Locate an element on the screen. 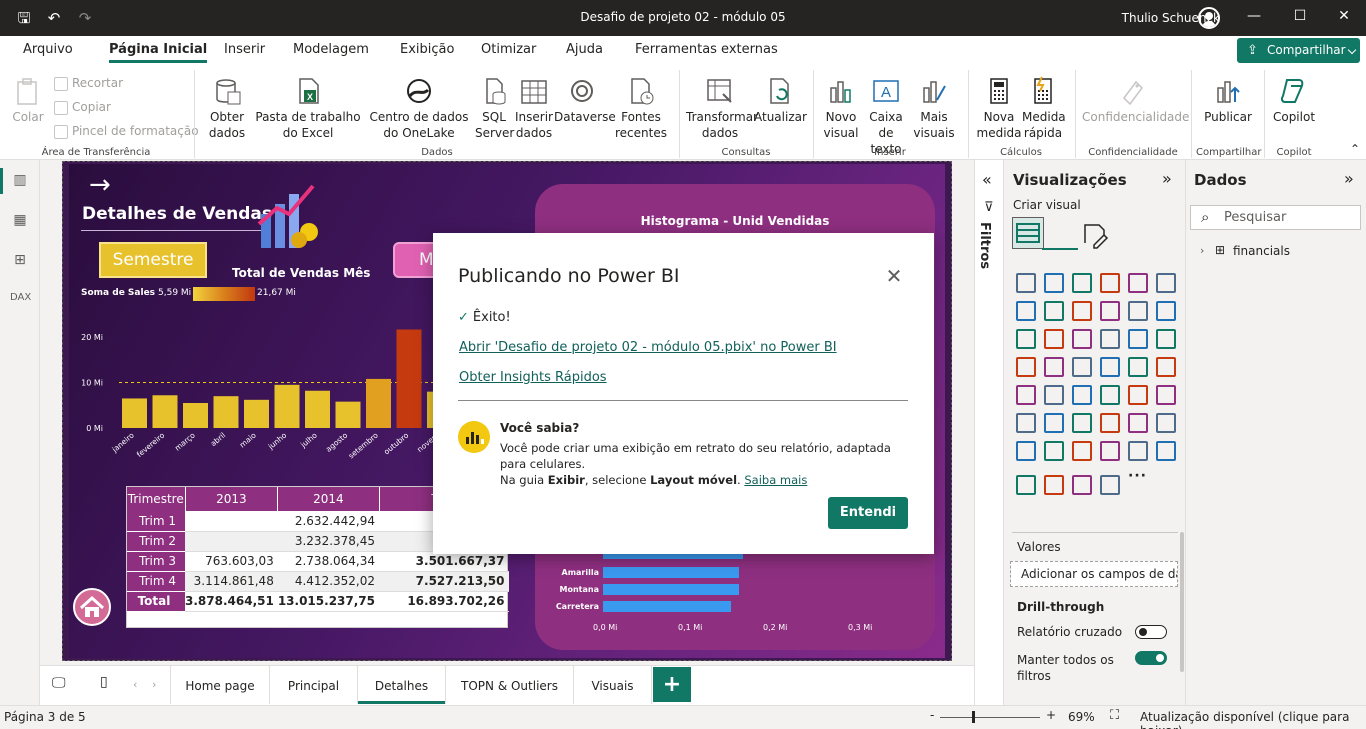 The image size is (1366, 729). data-search-input: Pesquisar is located at coordinates (1275, 217).